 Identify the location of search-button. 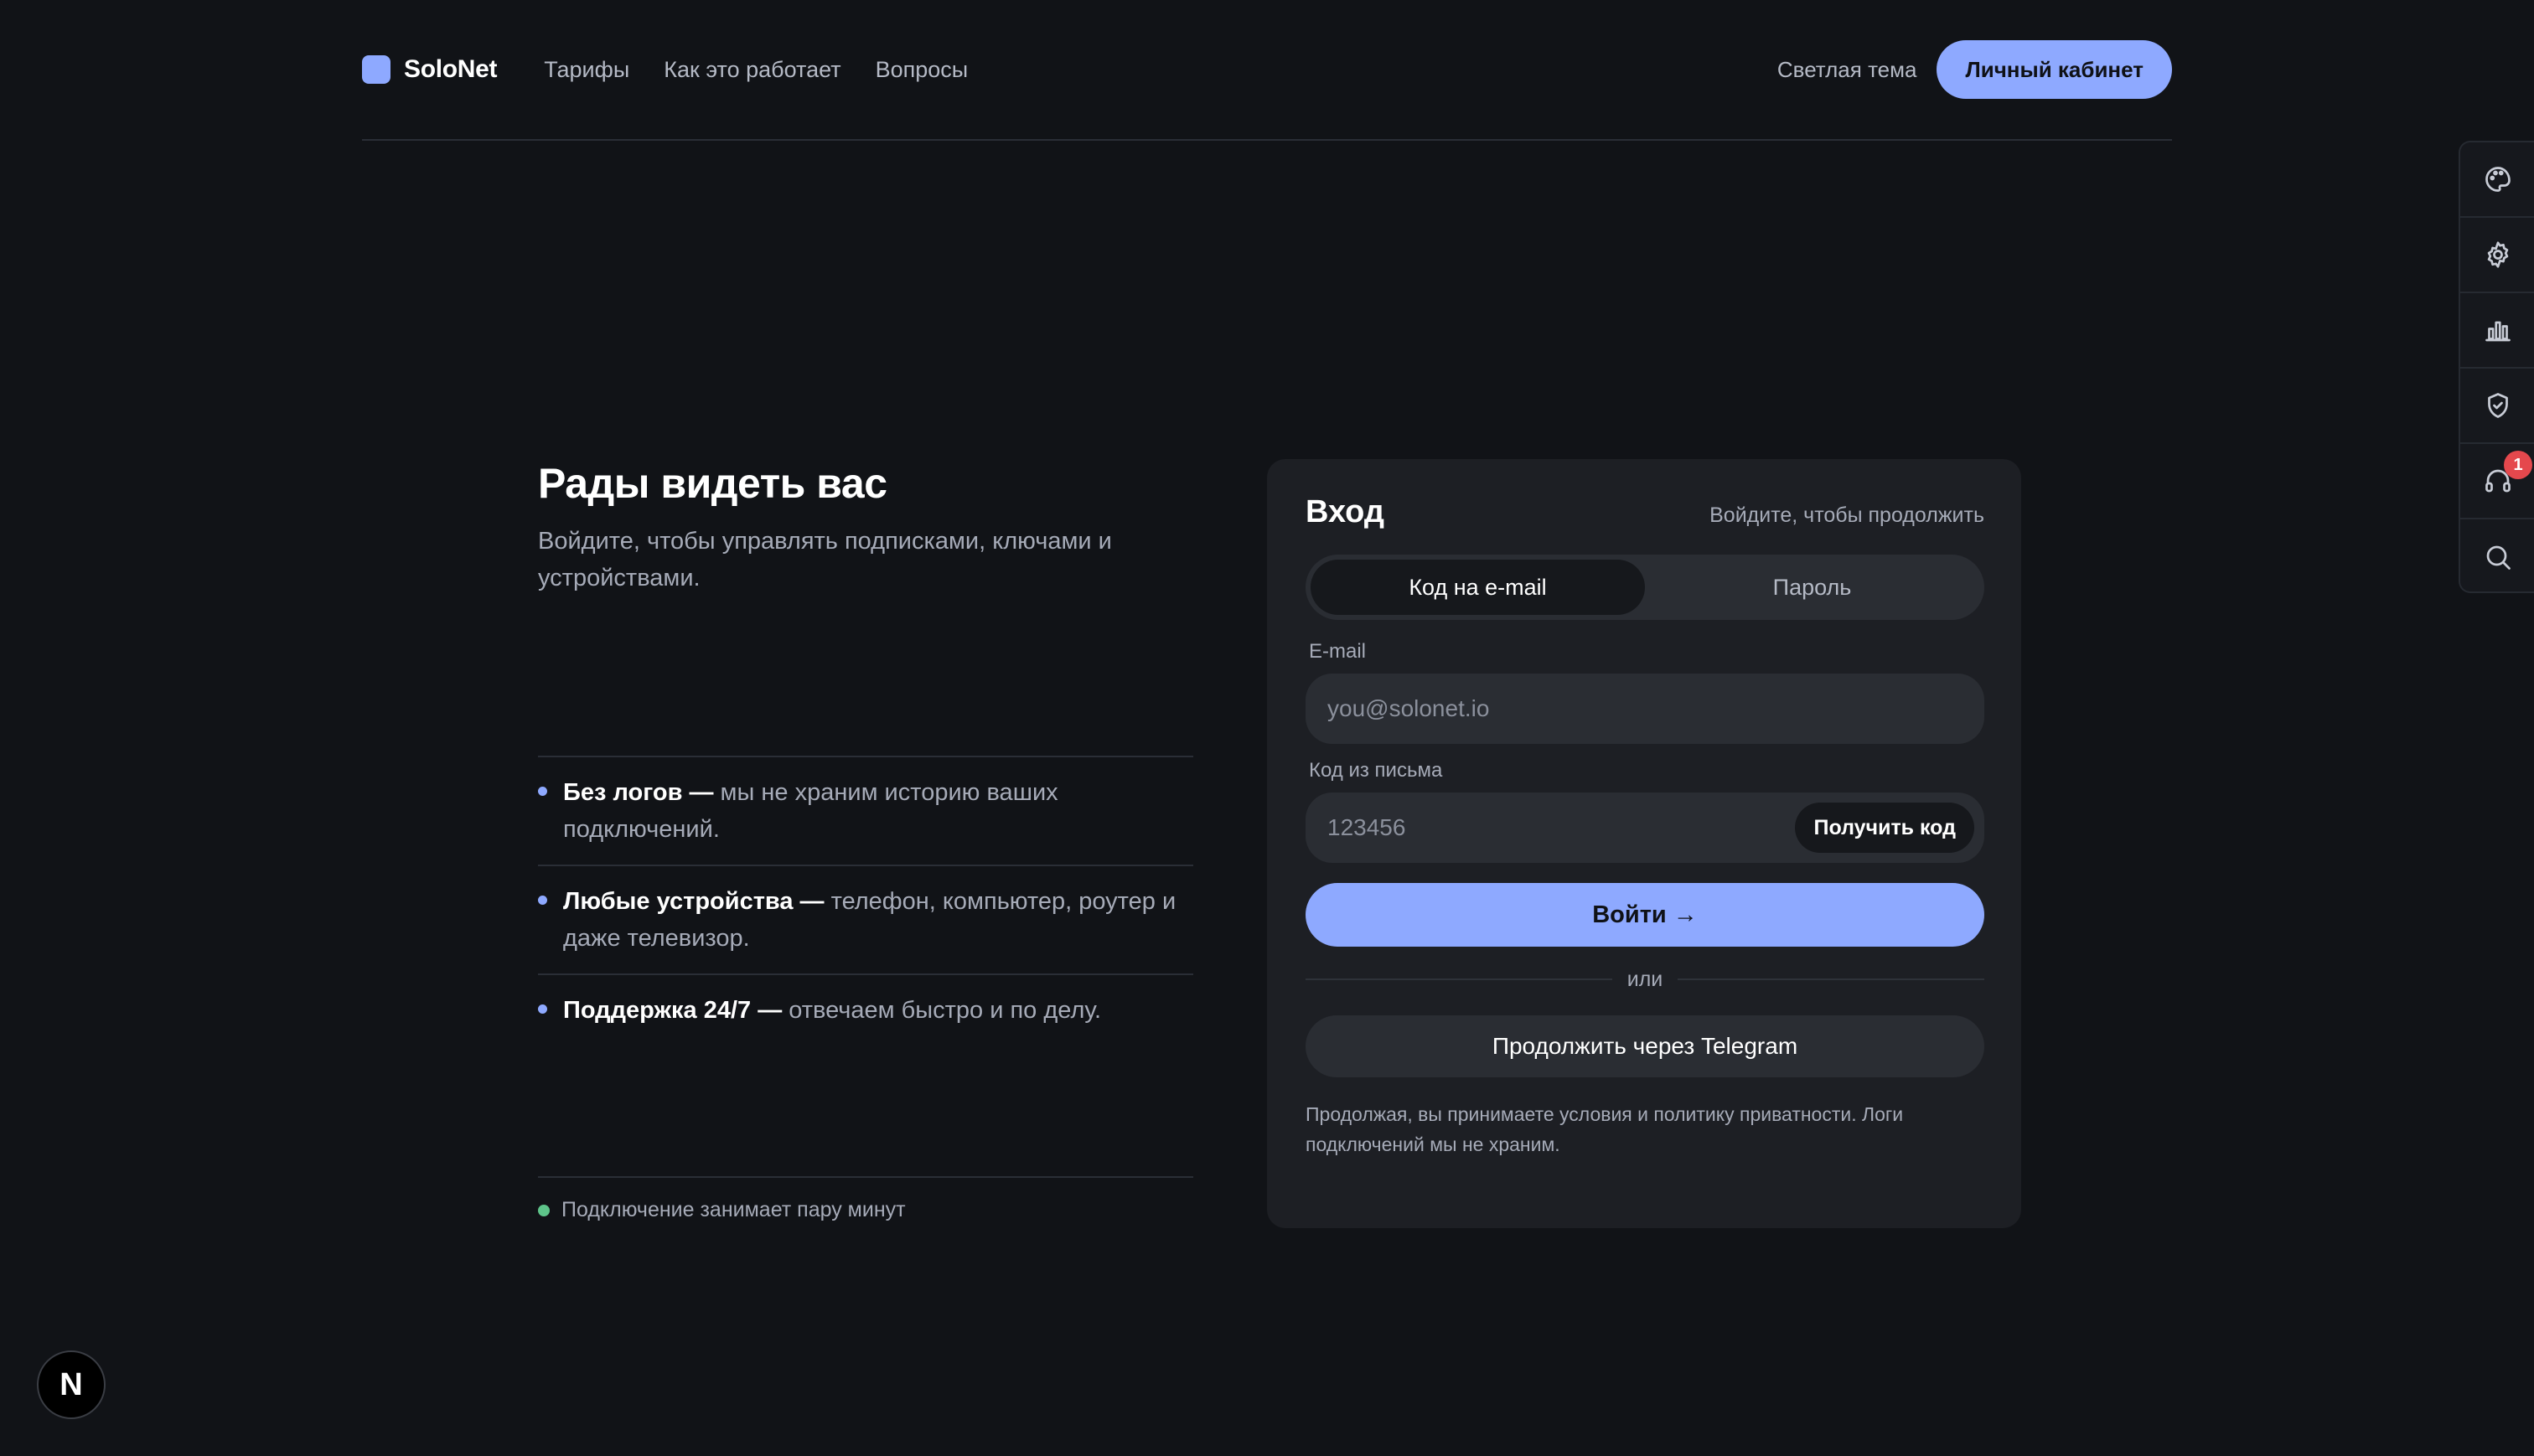
(2497, 557).